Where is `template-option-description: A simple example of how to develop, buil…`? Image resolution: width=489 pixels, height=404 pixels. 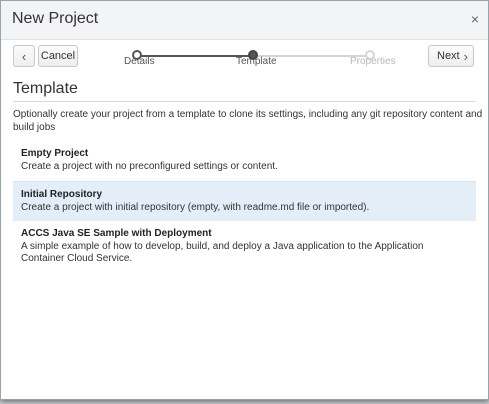
template-option-description: A simple example of how to develop, buil… is located at coordinates (222, 252).